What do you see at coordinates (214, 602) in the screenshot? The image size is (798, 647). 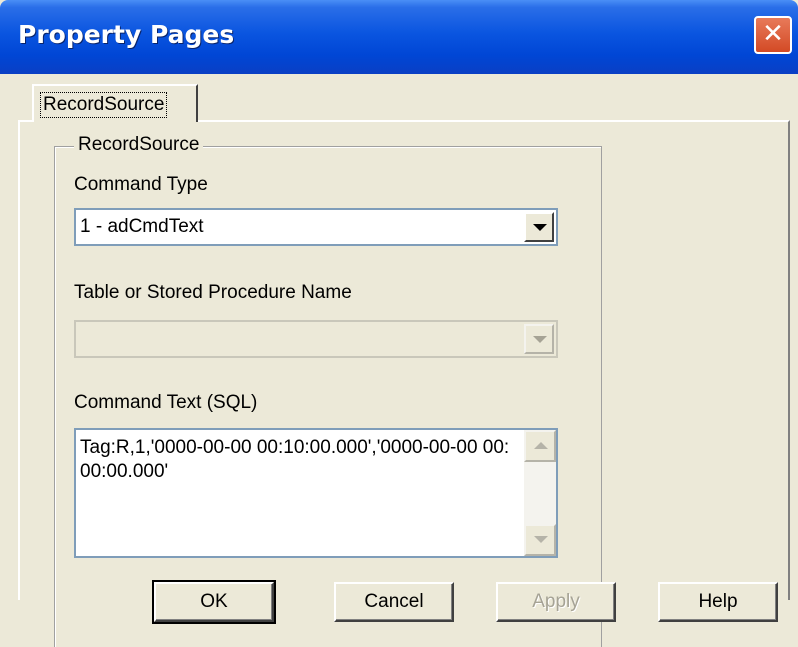 I see `ok-button: OK` at bounding box center [214, 602].